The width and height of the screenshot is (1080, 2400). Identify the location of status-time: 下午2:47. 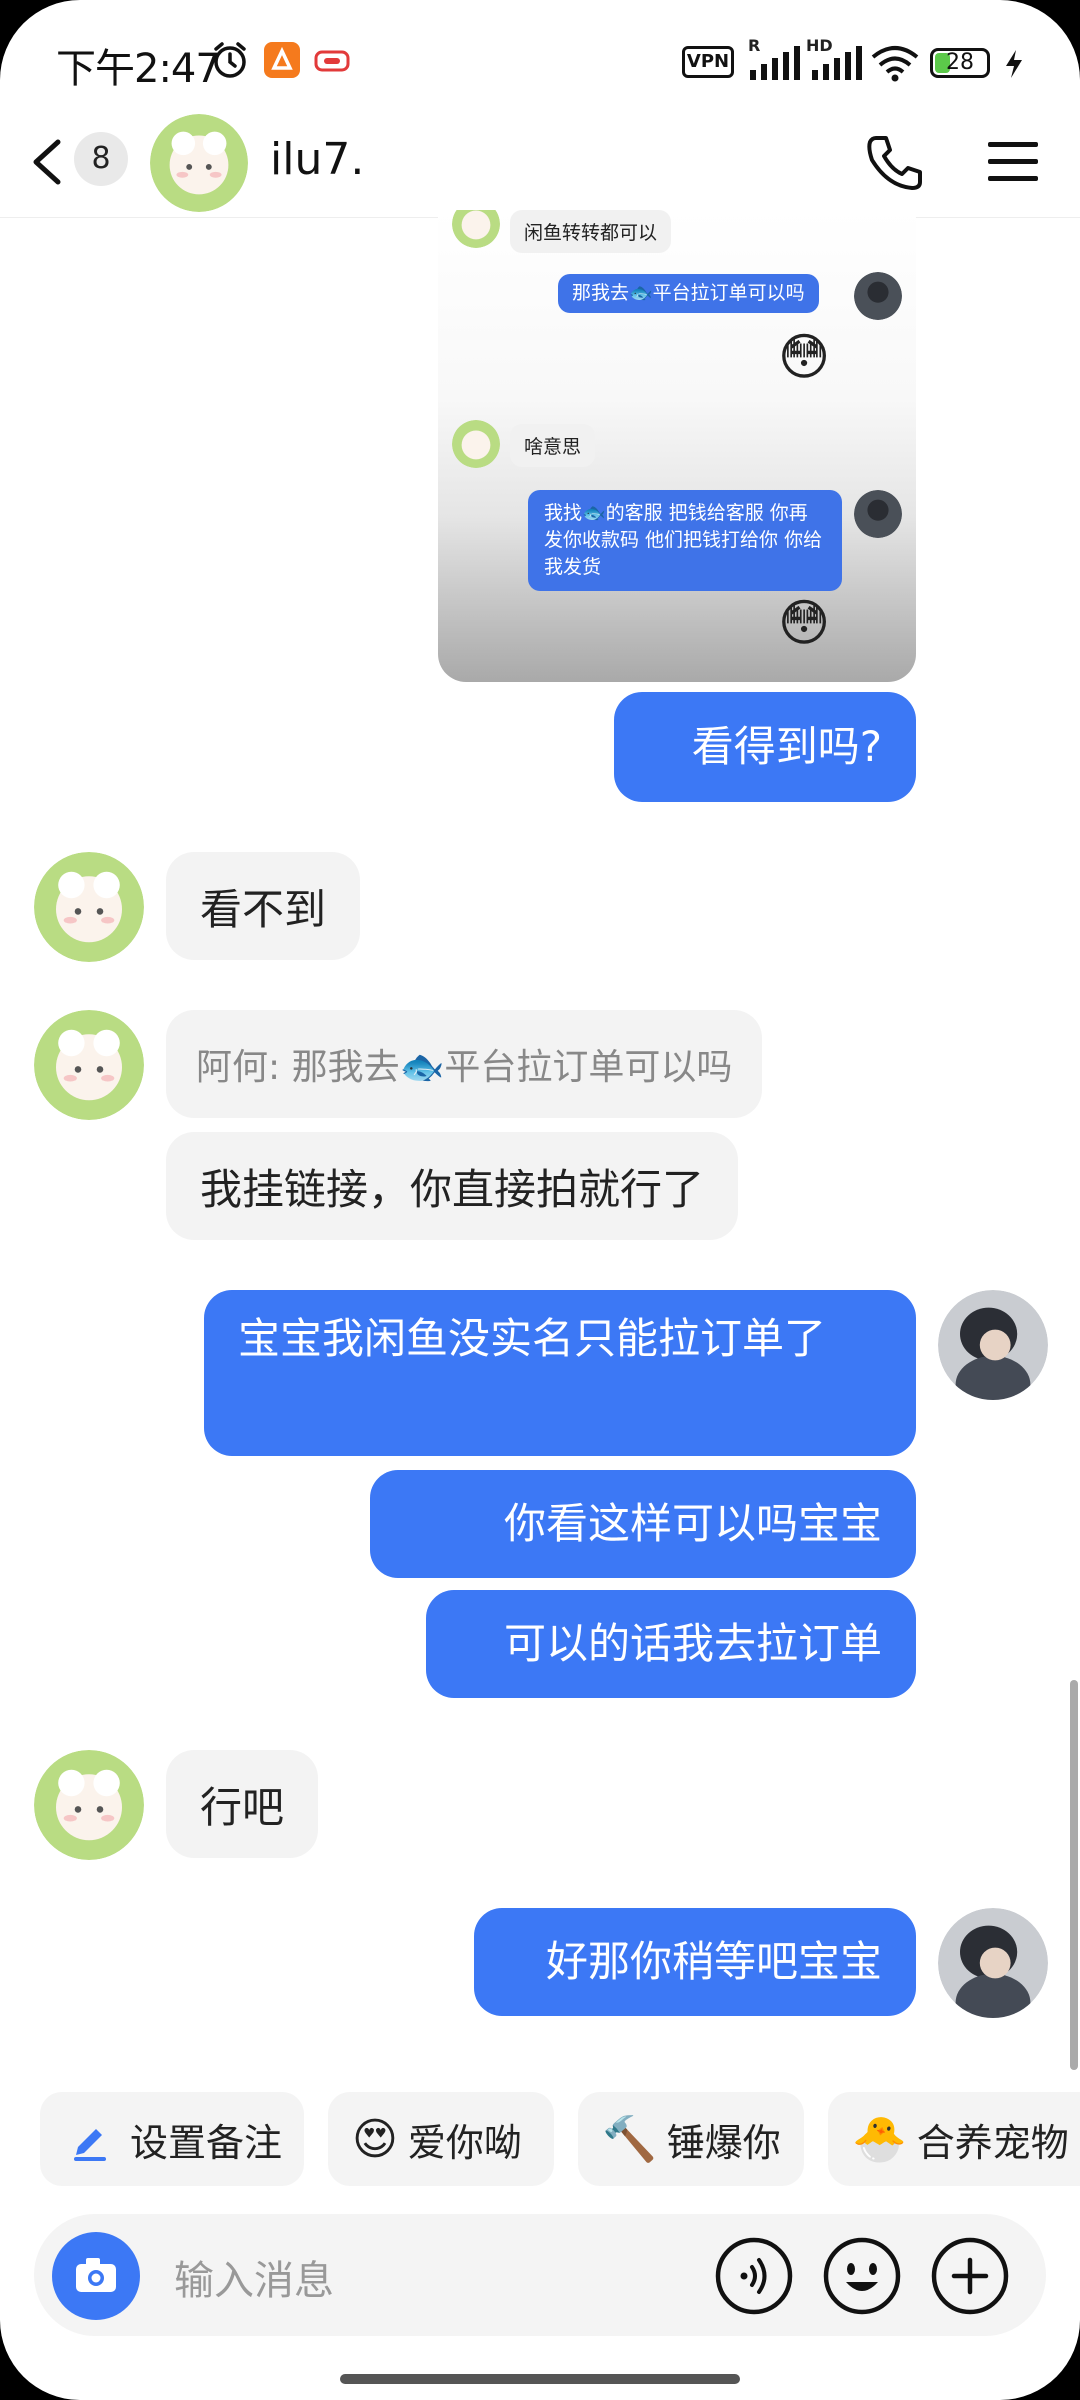
(138, 69).